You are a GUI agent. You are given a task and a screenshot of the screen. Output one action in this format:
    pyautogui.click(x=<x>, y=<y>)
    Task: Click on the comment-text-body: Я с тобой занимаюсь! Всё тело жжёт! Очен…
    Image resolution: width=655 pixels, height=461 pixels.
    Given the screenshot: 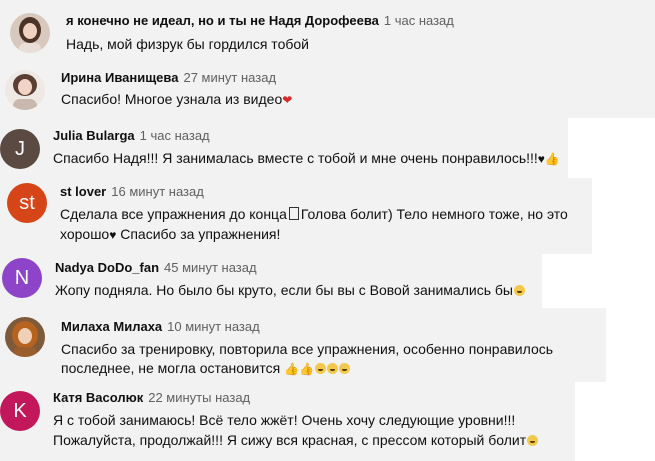 What is the action you would take?
    pyautogui.click(x=284, y=420)
    